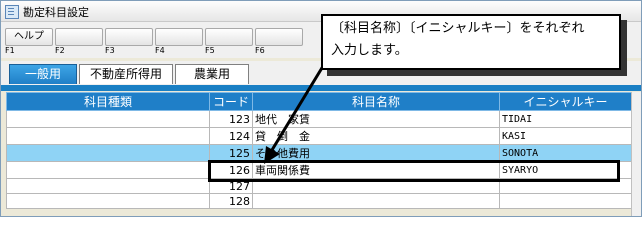  Describe the element at coordinates (471, 42) in the screenshot. I see `instruction-callout: 〔科目名称〕〔イニシャルキー〕をそれぞれ 入力します。` at that location.